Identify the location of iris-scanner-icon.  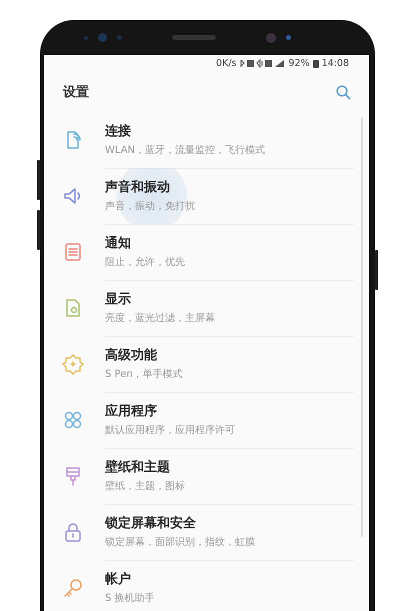
(102, 37).